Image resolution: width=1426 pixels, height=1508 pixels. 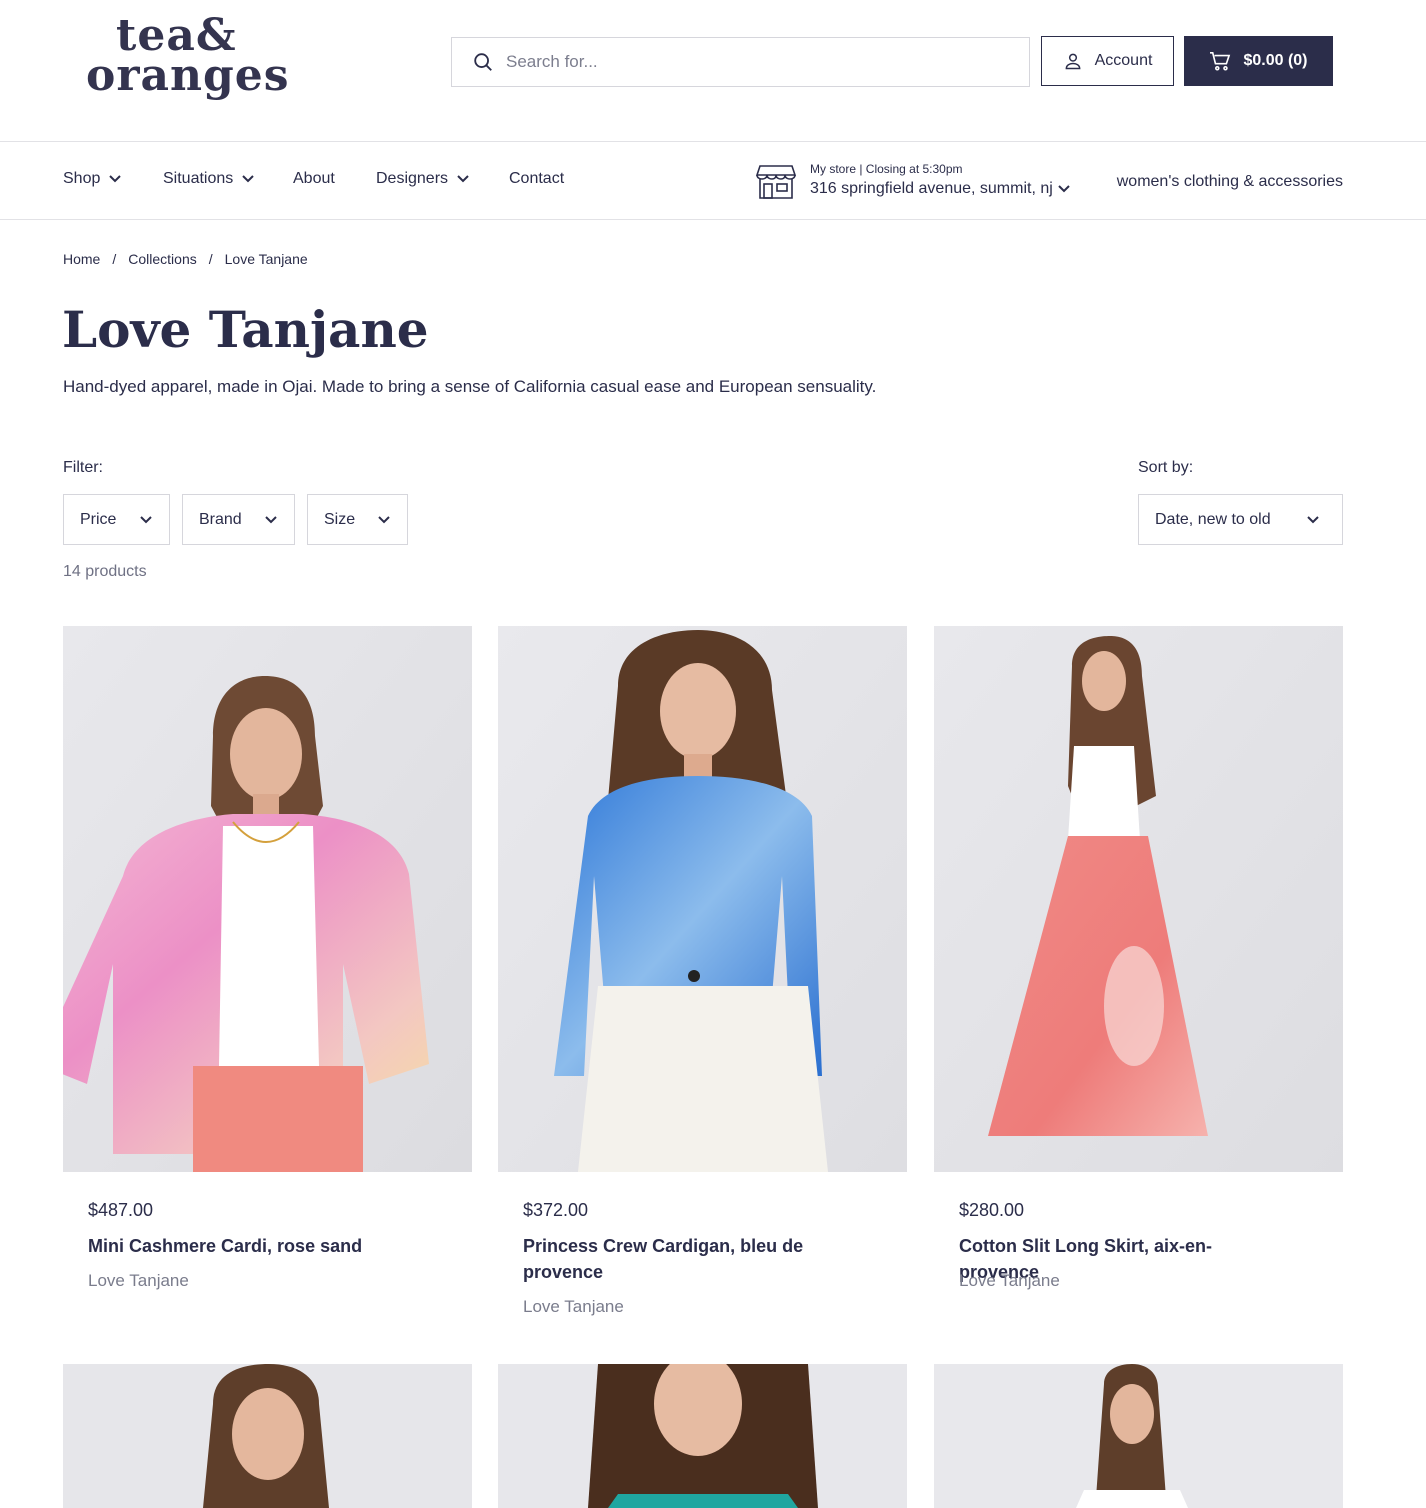 What do you see at coordinates (1275, 60) in the screenshot?
I see `cart-label: $0.00 (0)` at bounding box center [1275, 60].